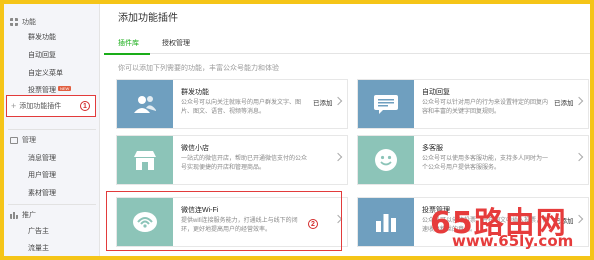 Image resolution: width=594 pixels, height=260 pixels. I want to click on sidebar-item-label: 投票管理, so click(42, 90).